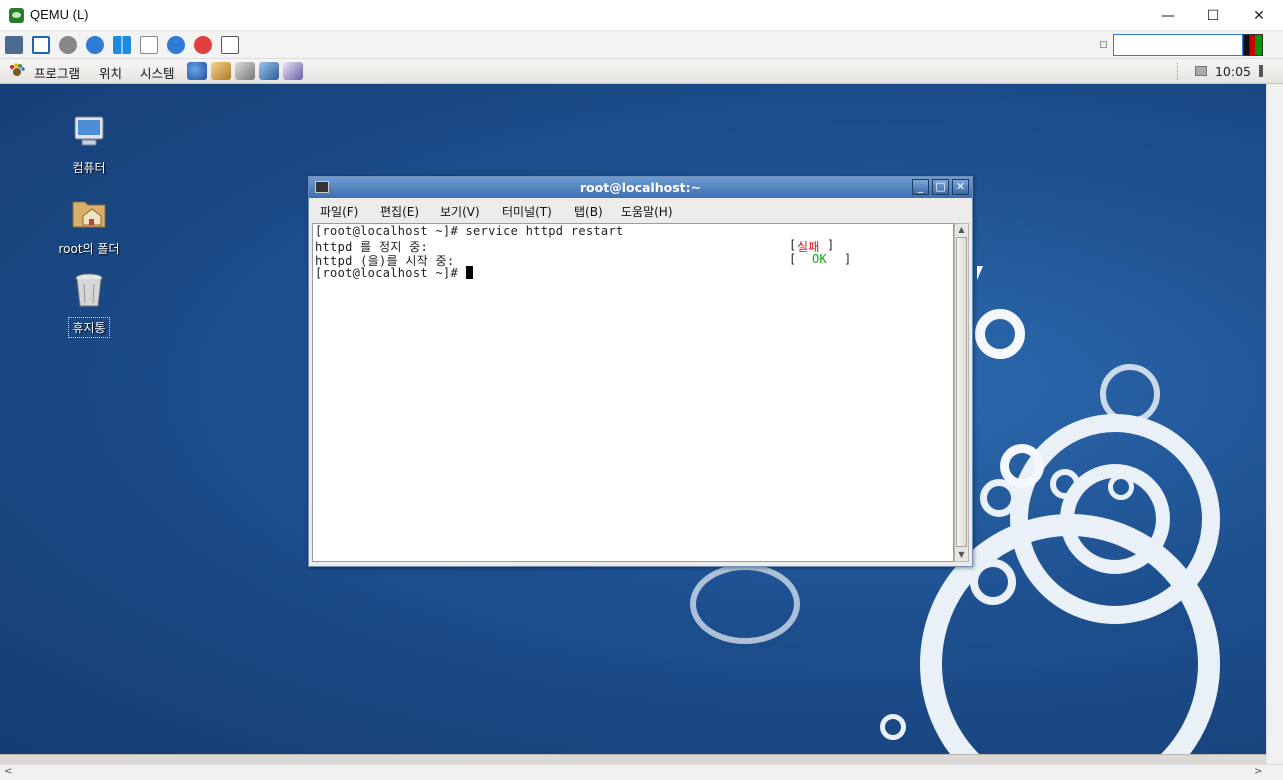 The image size is (1283, 780). I want to click on scroll-down-arrow: ▼, so click(961, 555).